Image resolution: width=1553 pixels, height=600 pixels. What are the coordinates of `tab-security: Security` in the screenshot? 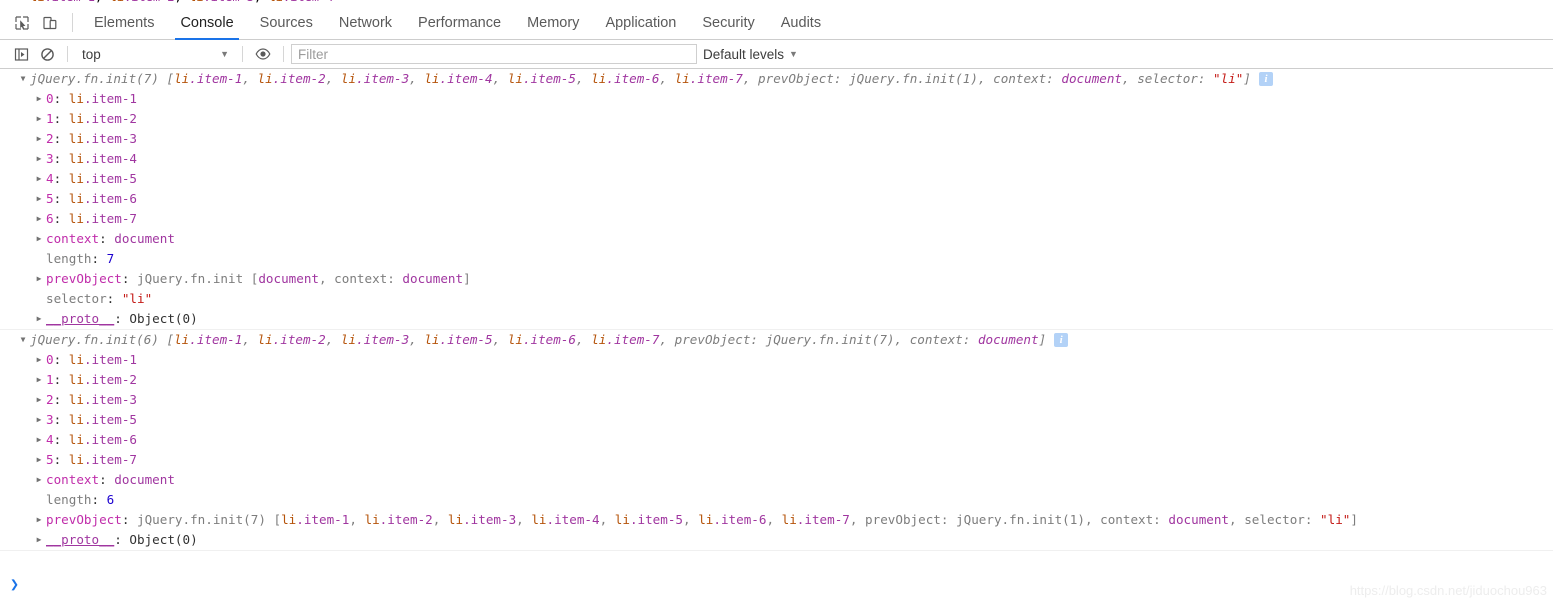 It's located at (728, 22).